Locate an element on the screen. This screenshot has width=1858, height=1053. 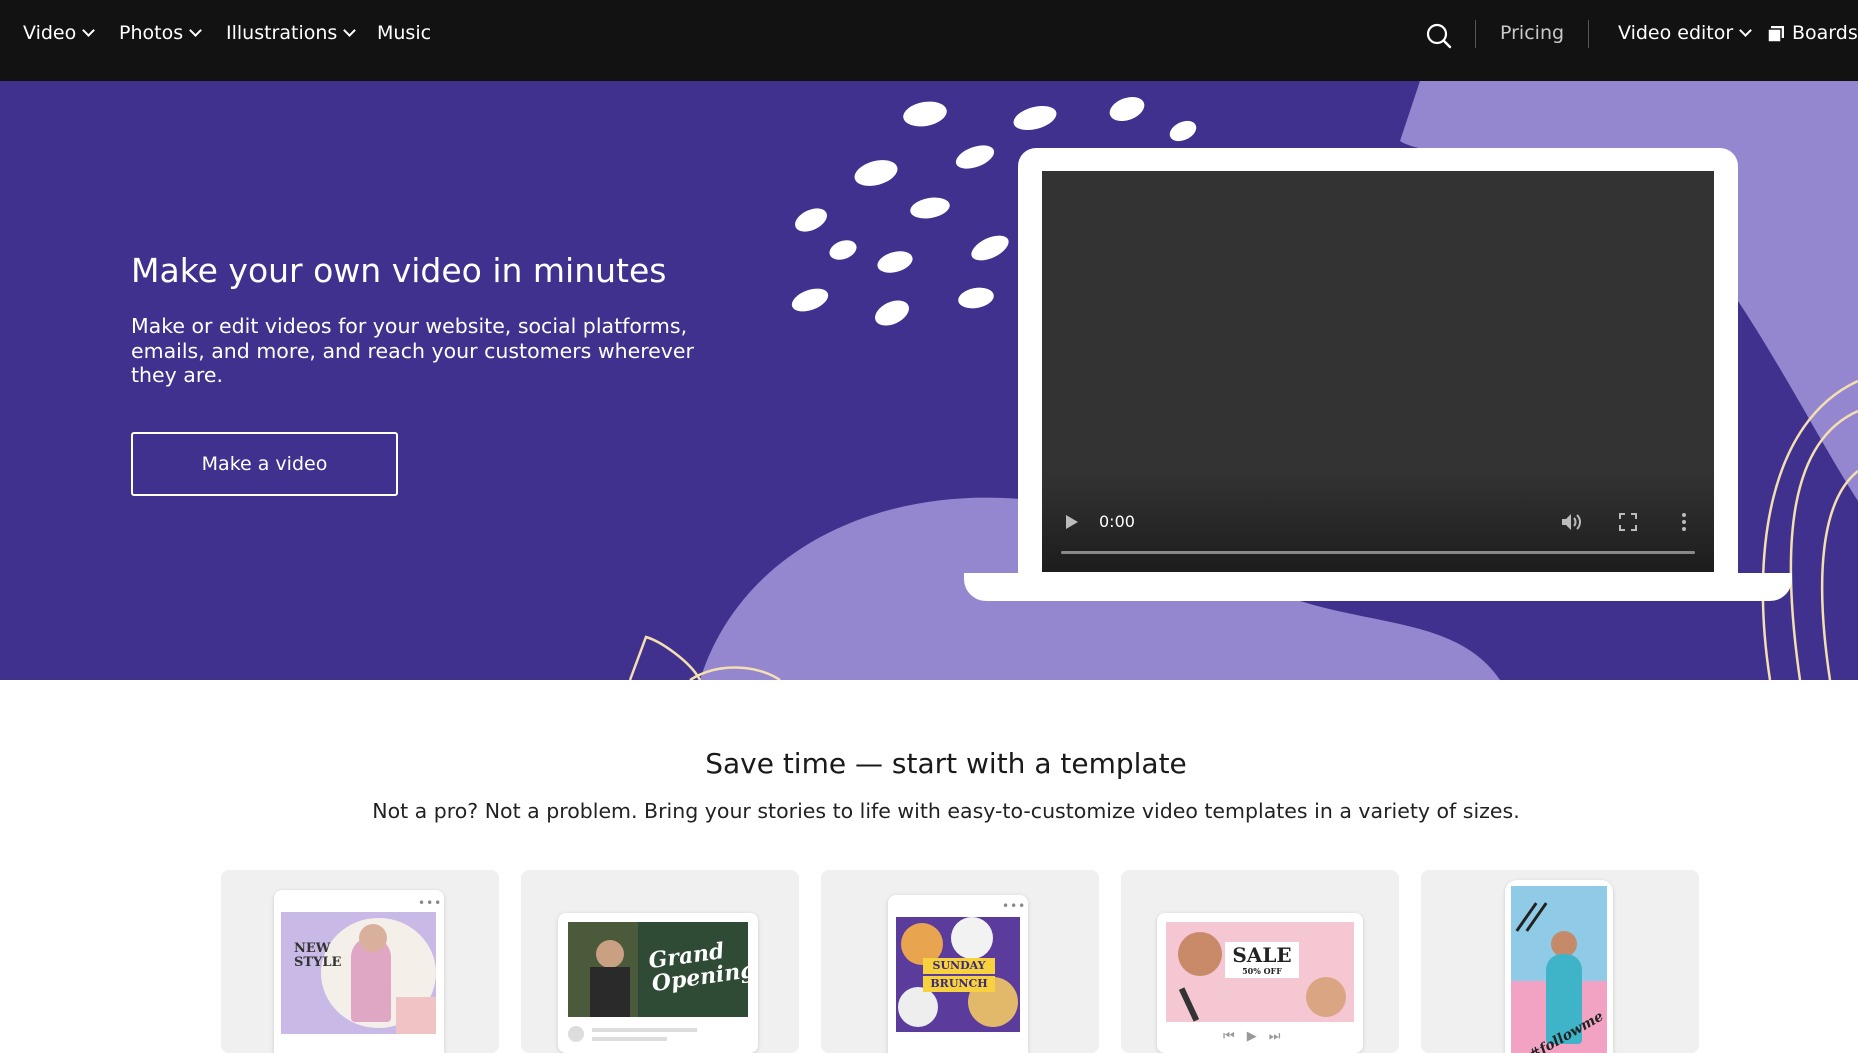
template-text: SUNDAY BRUNCH is located at coordinates (959, 975).